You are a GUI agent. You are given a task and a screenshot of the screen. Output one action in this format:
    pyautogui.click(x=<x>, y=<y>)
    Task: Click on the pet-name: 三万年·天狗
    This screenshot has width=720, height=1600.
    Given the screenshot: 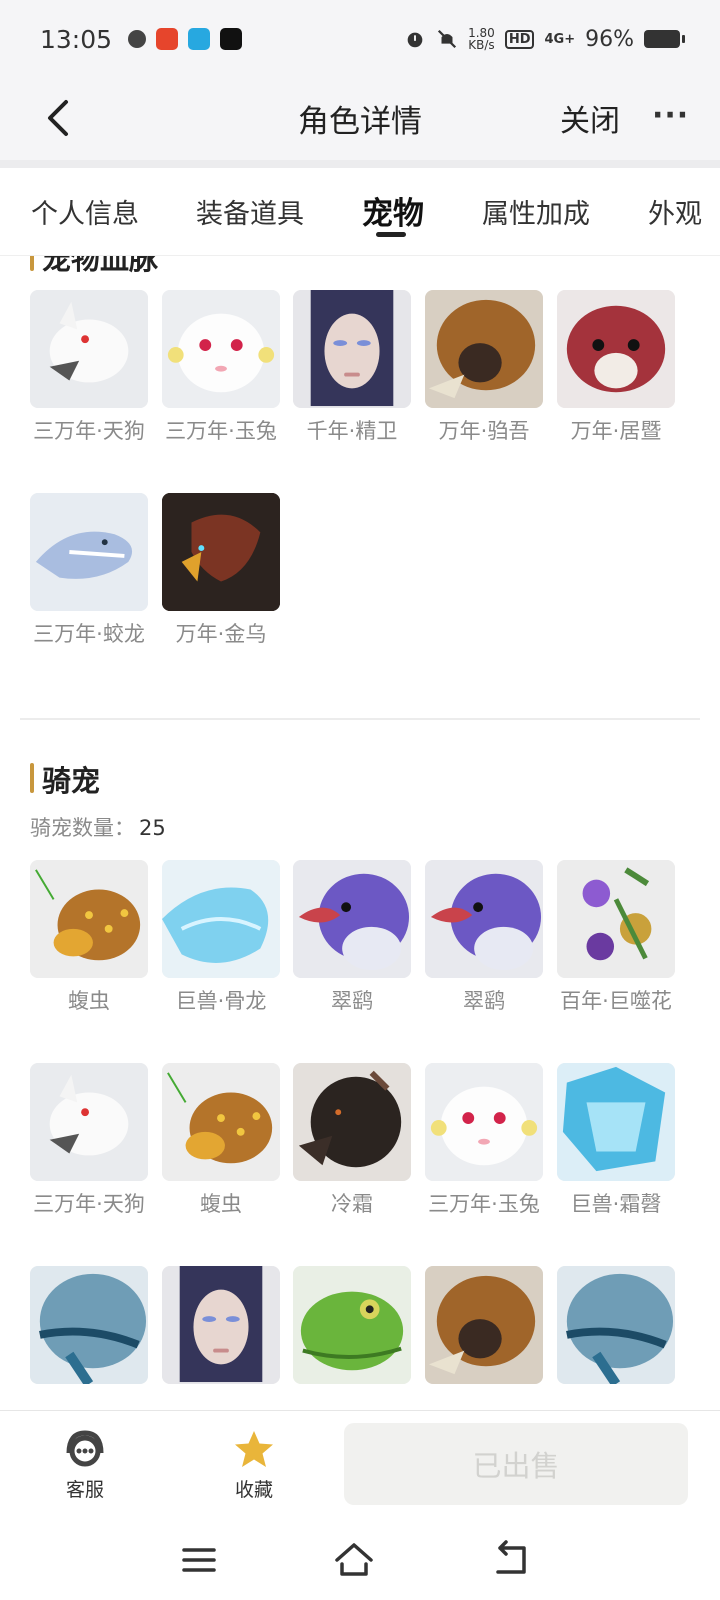 What is the action you would take?
    pyautogui.click(x=89, y=431)
    